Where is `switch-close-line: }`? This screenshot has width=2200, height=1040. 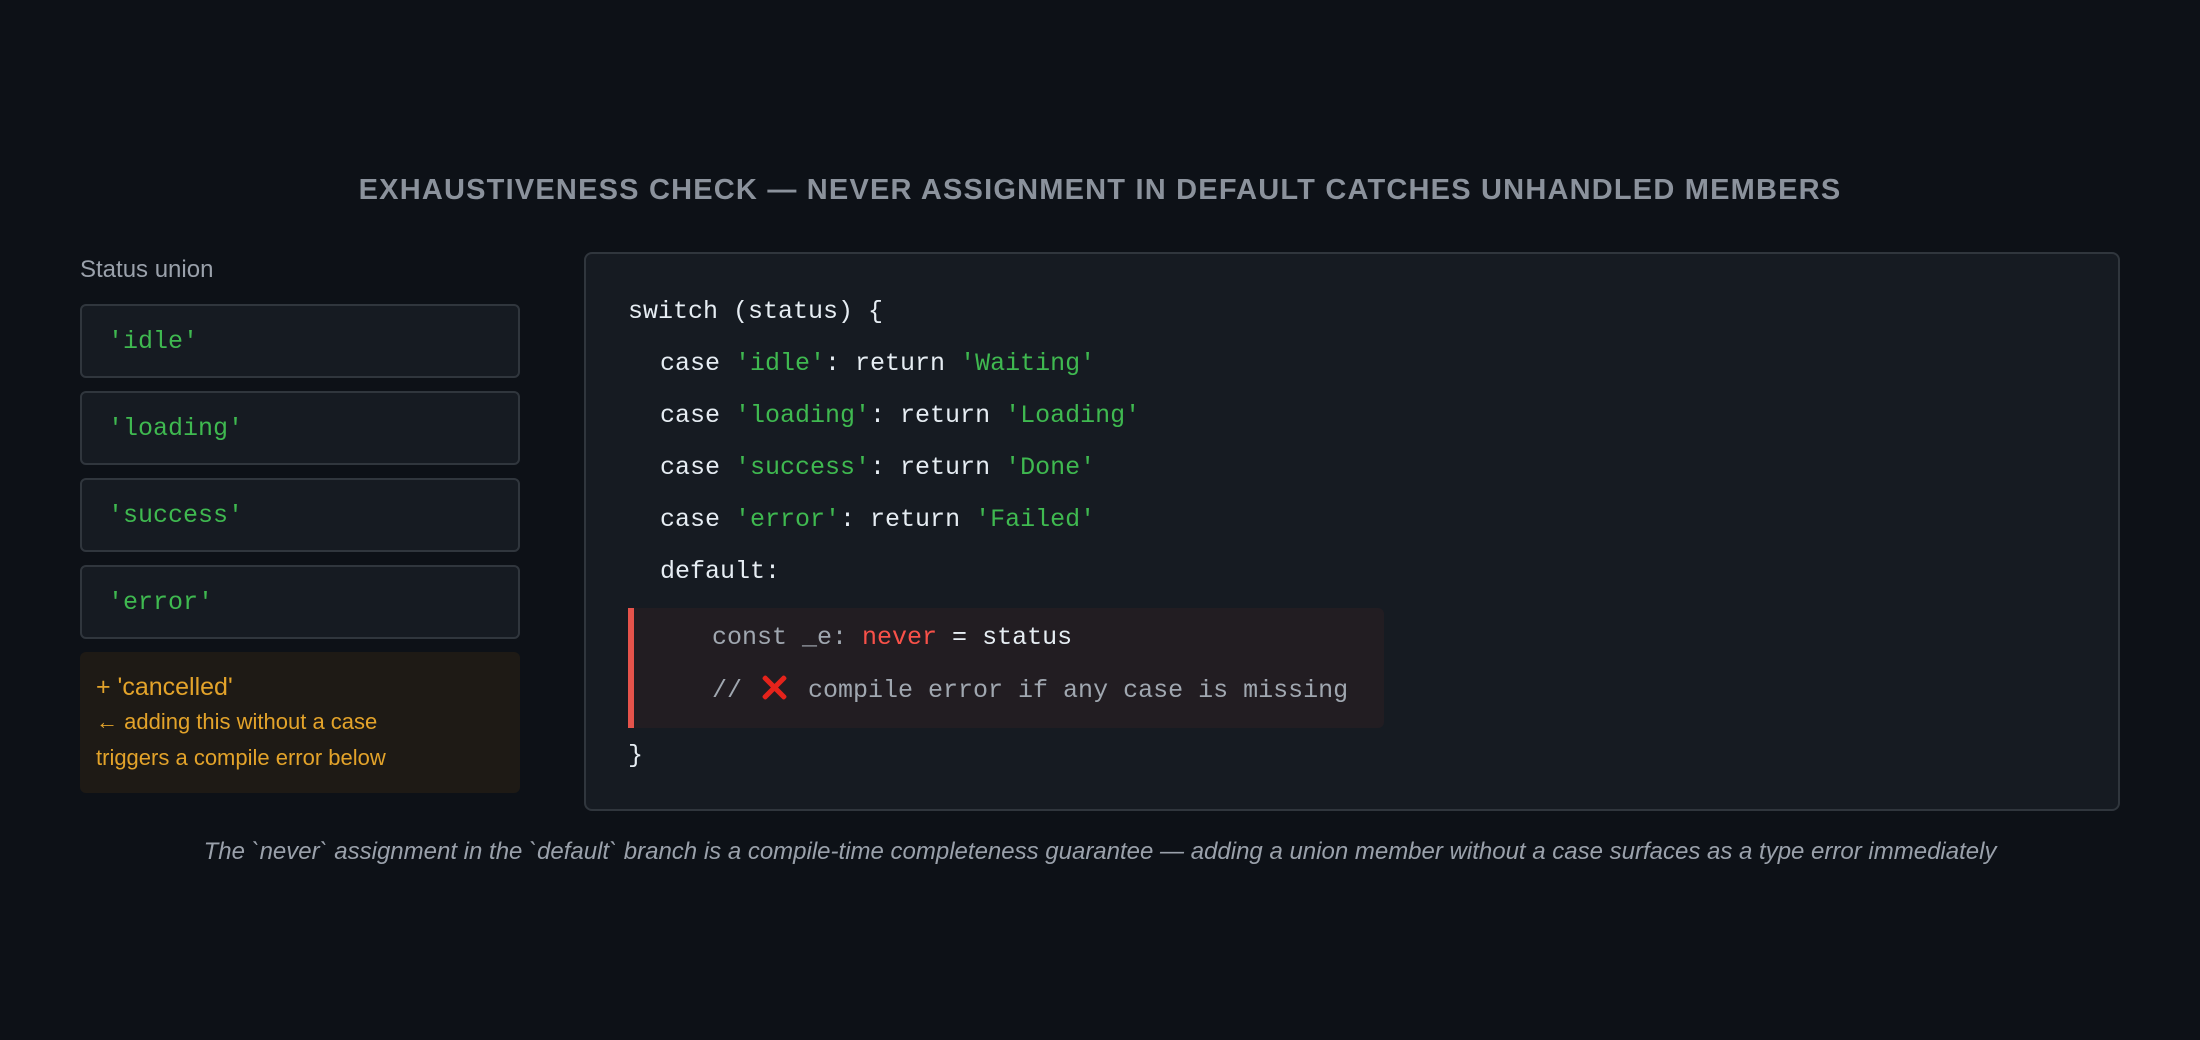 switch-close-line: } is located at coordinates (636, 755).